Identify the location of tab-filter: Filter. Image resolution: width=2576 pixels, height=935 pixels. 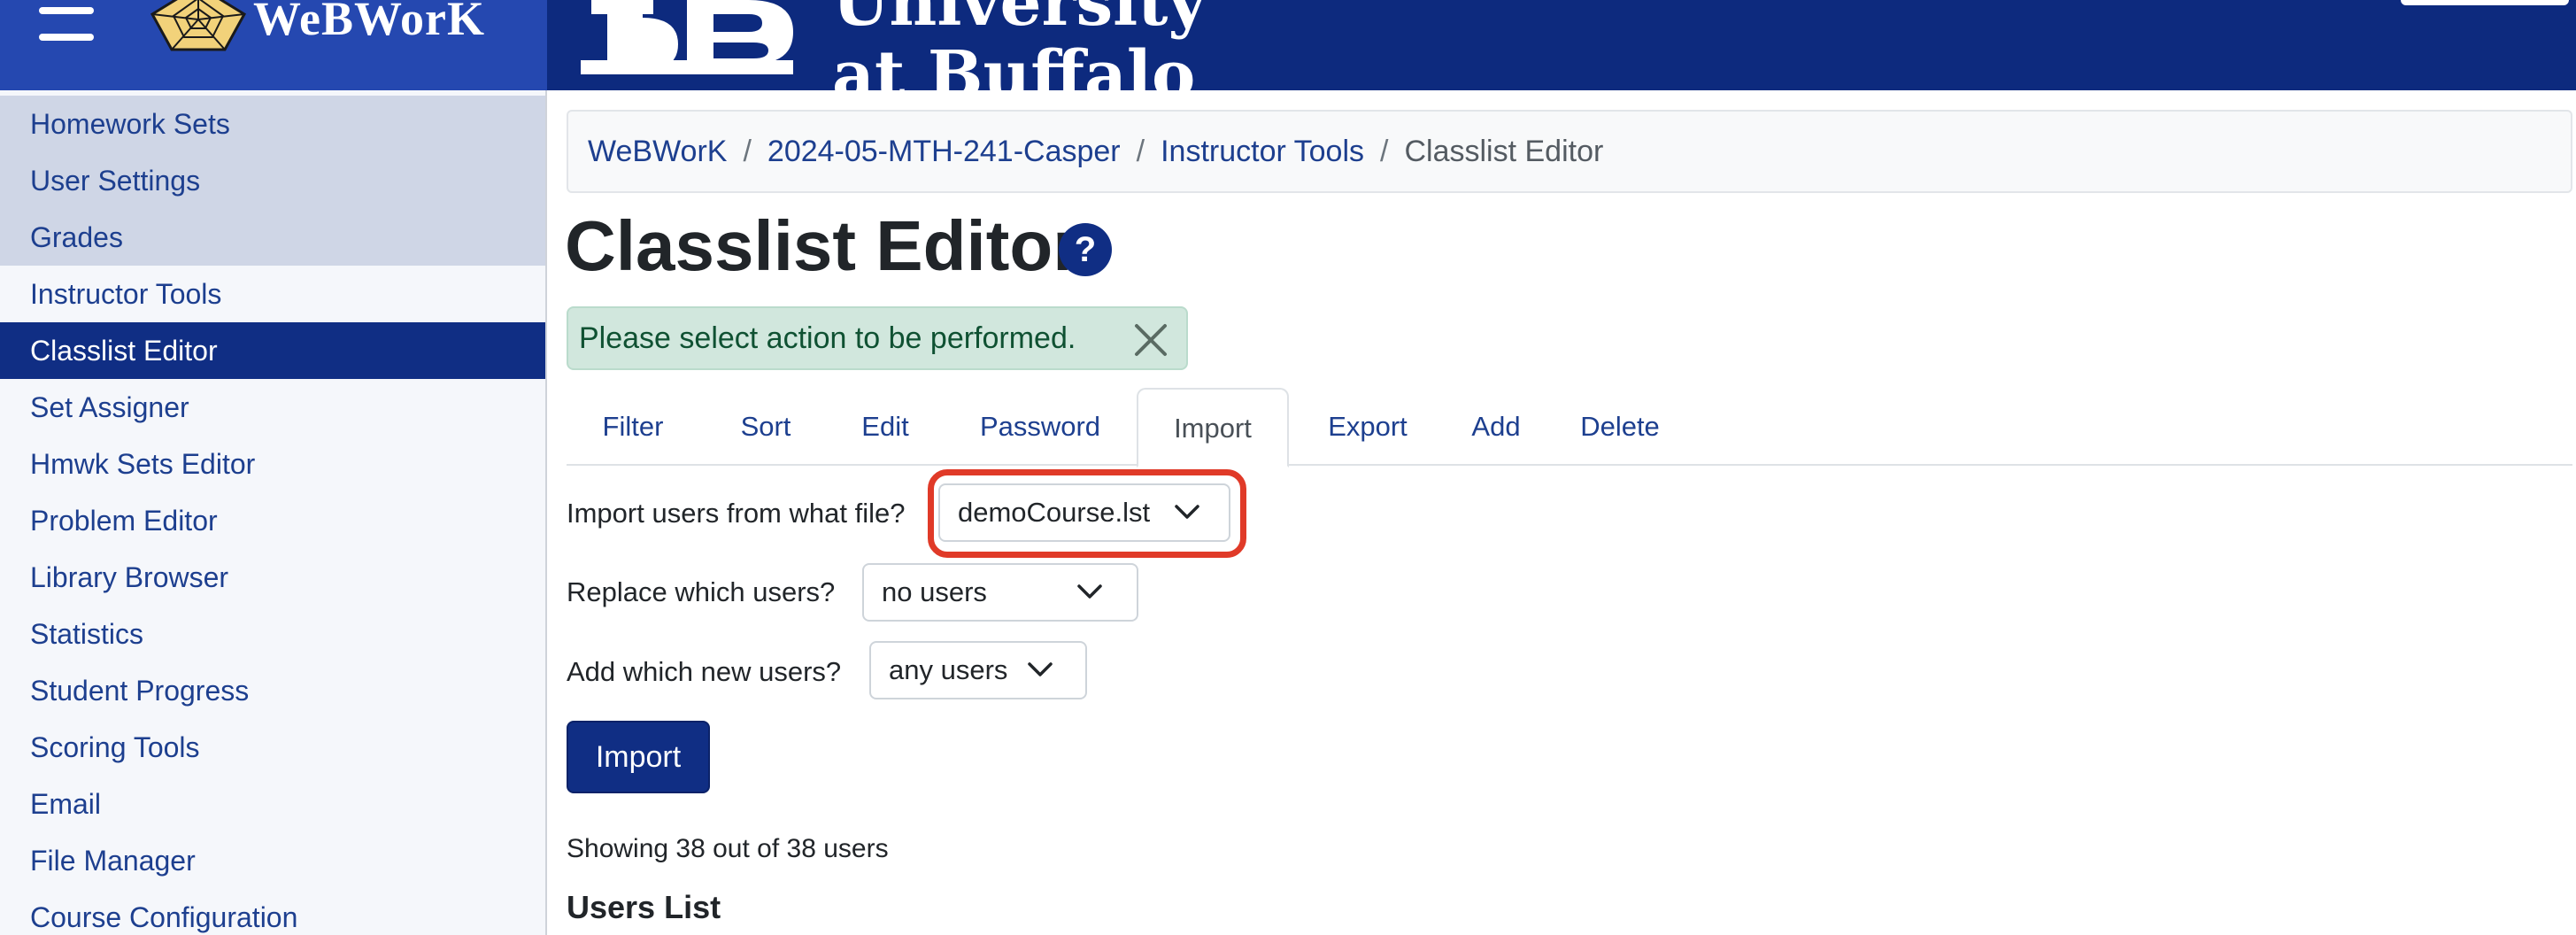
(633, 427).